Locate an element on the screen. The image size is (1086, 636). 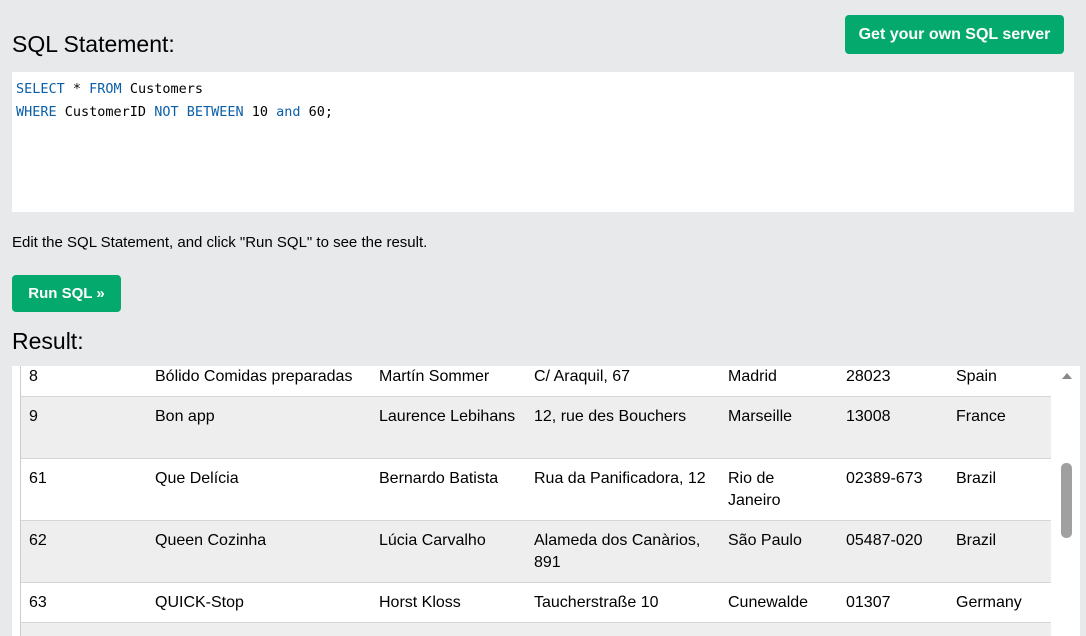
sql-keyword: SELECT is located at coordinates (40, 89).